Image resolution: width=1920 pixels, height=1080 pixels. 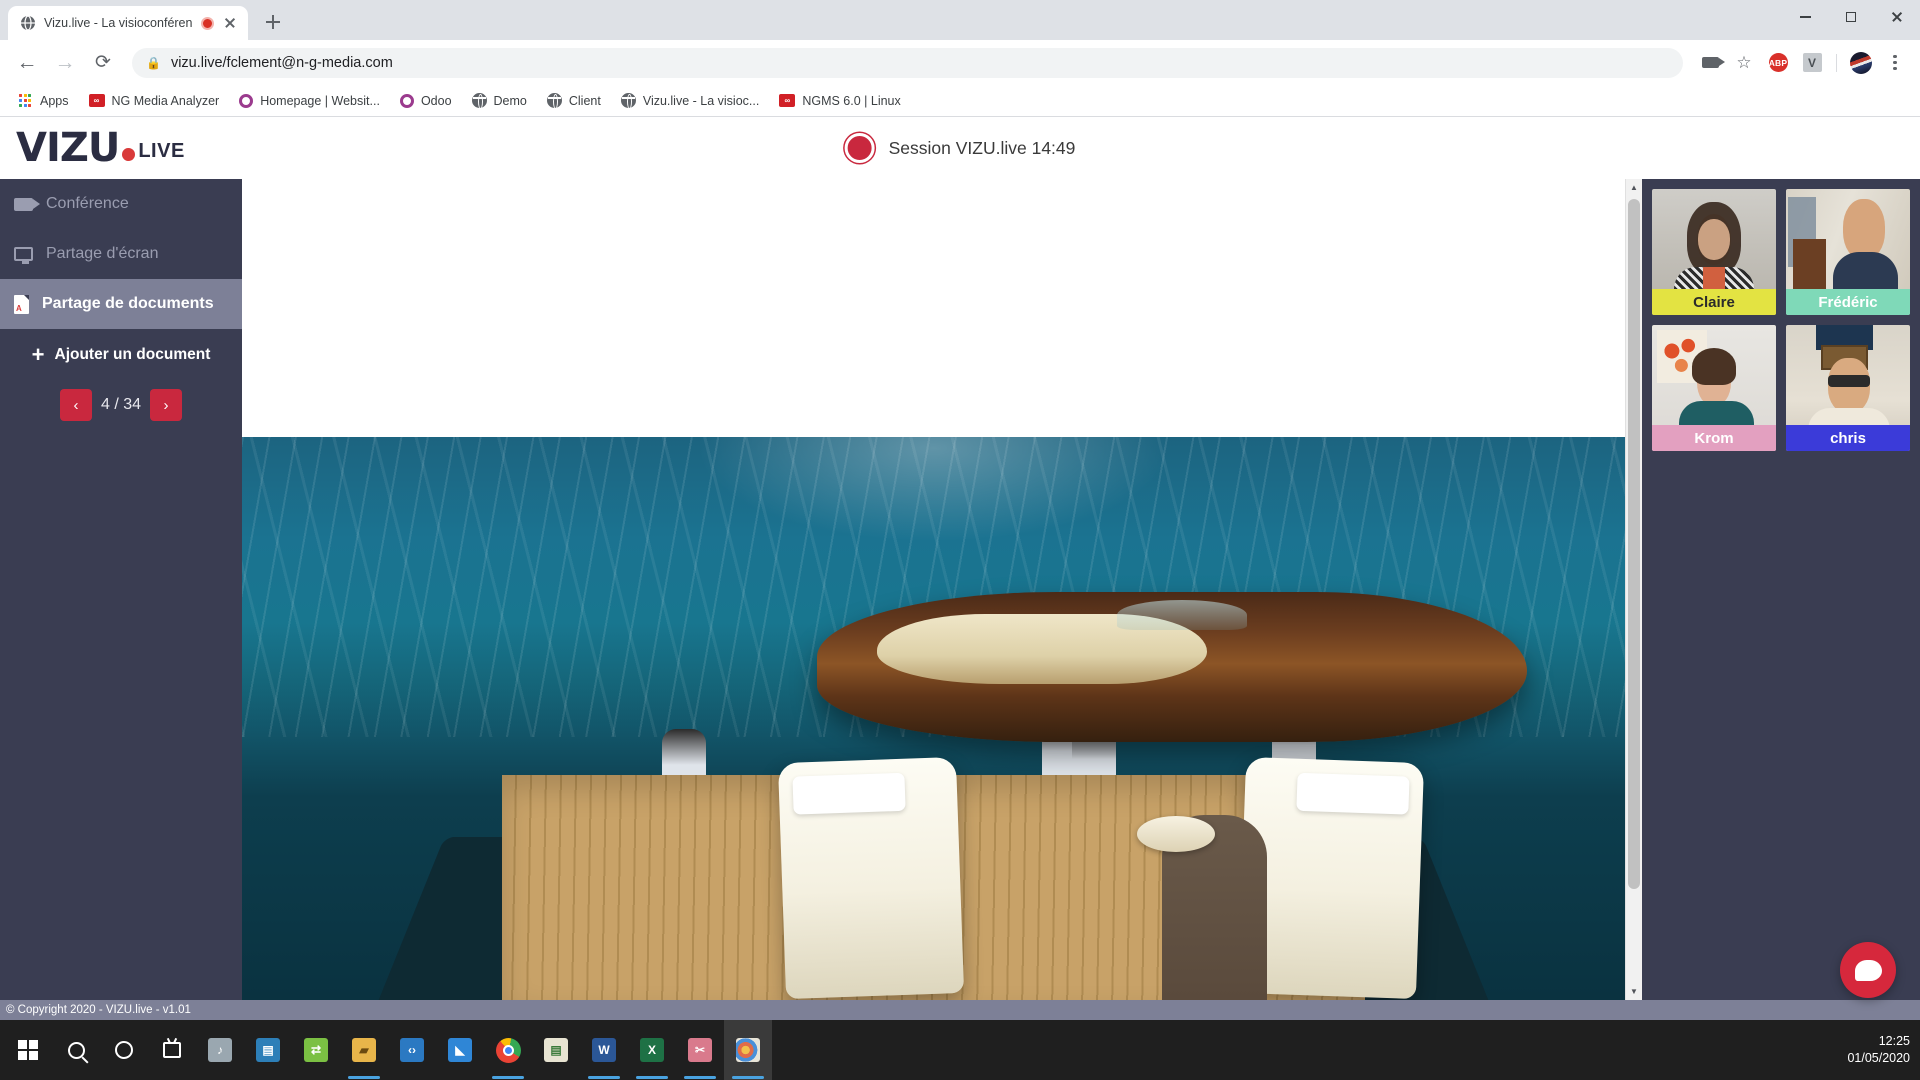 I want to click on notepad-icon: ▤, so click(x=556, y=1050).